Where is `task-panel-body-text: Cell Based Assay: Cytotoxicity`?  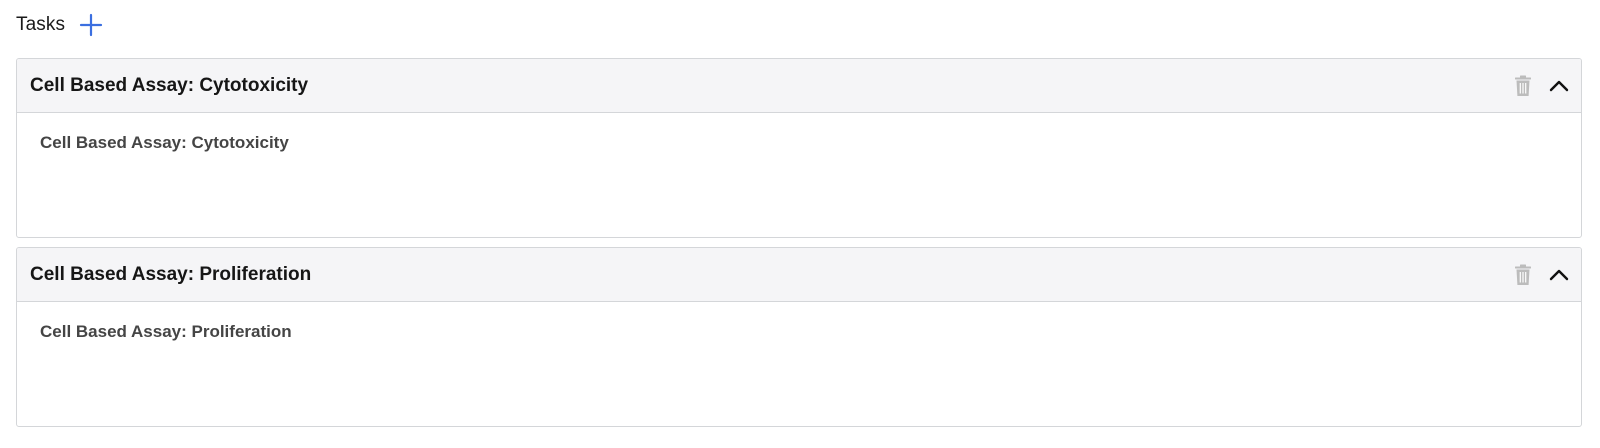
task-panel-body-text: Cell Based Assay: Cytotoxicity is located at coordinates (164, 142).